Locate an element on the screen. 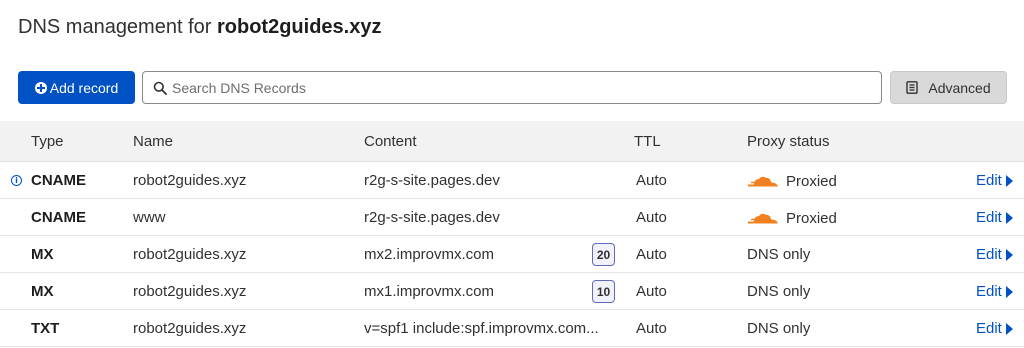 The height and width of the screenshot is (348, 1024). search-icon is located at coordinates (160, 88).